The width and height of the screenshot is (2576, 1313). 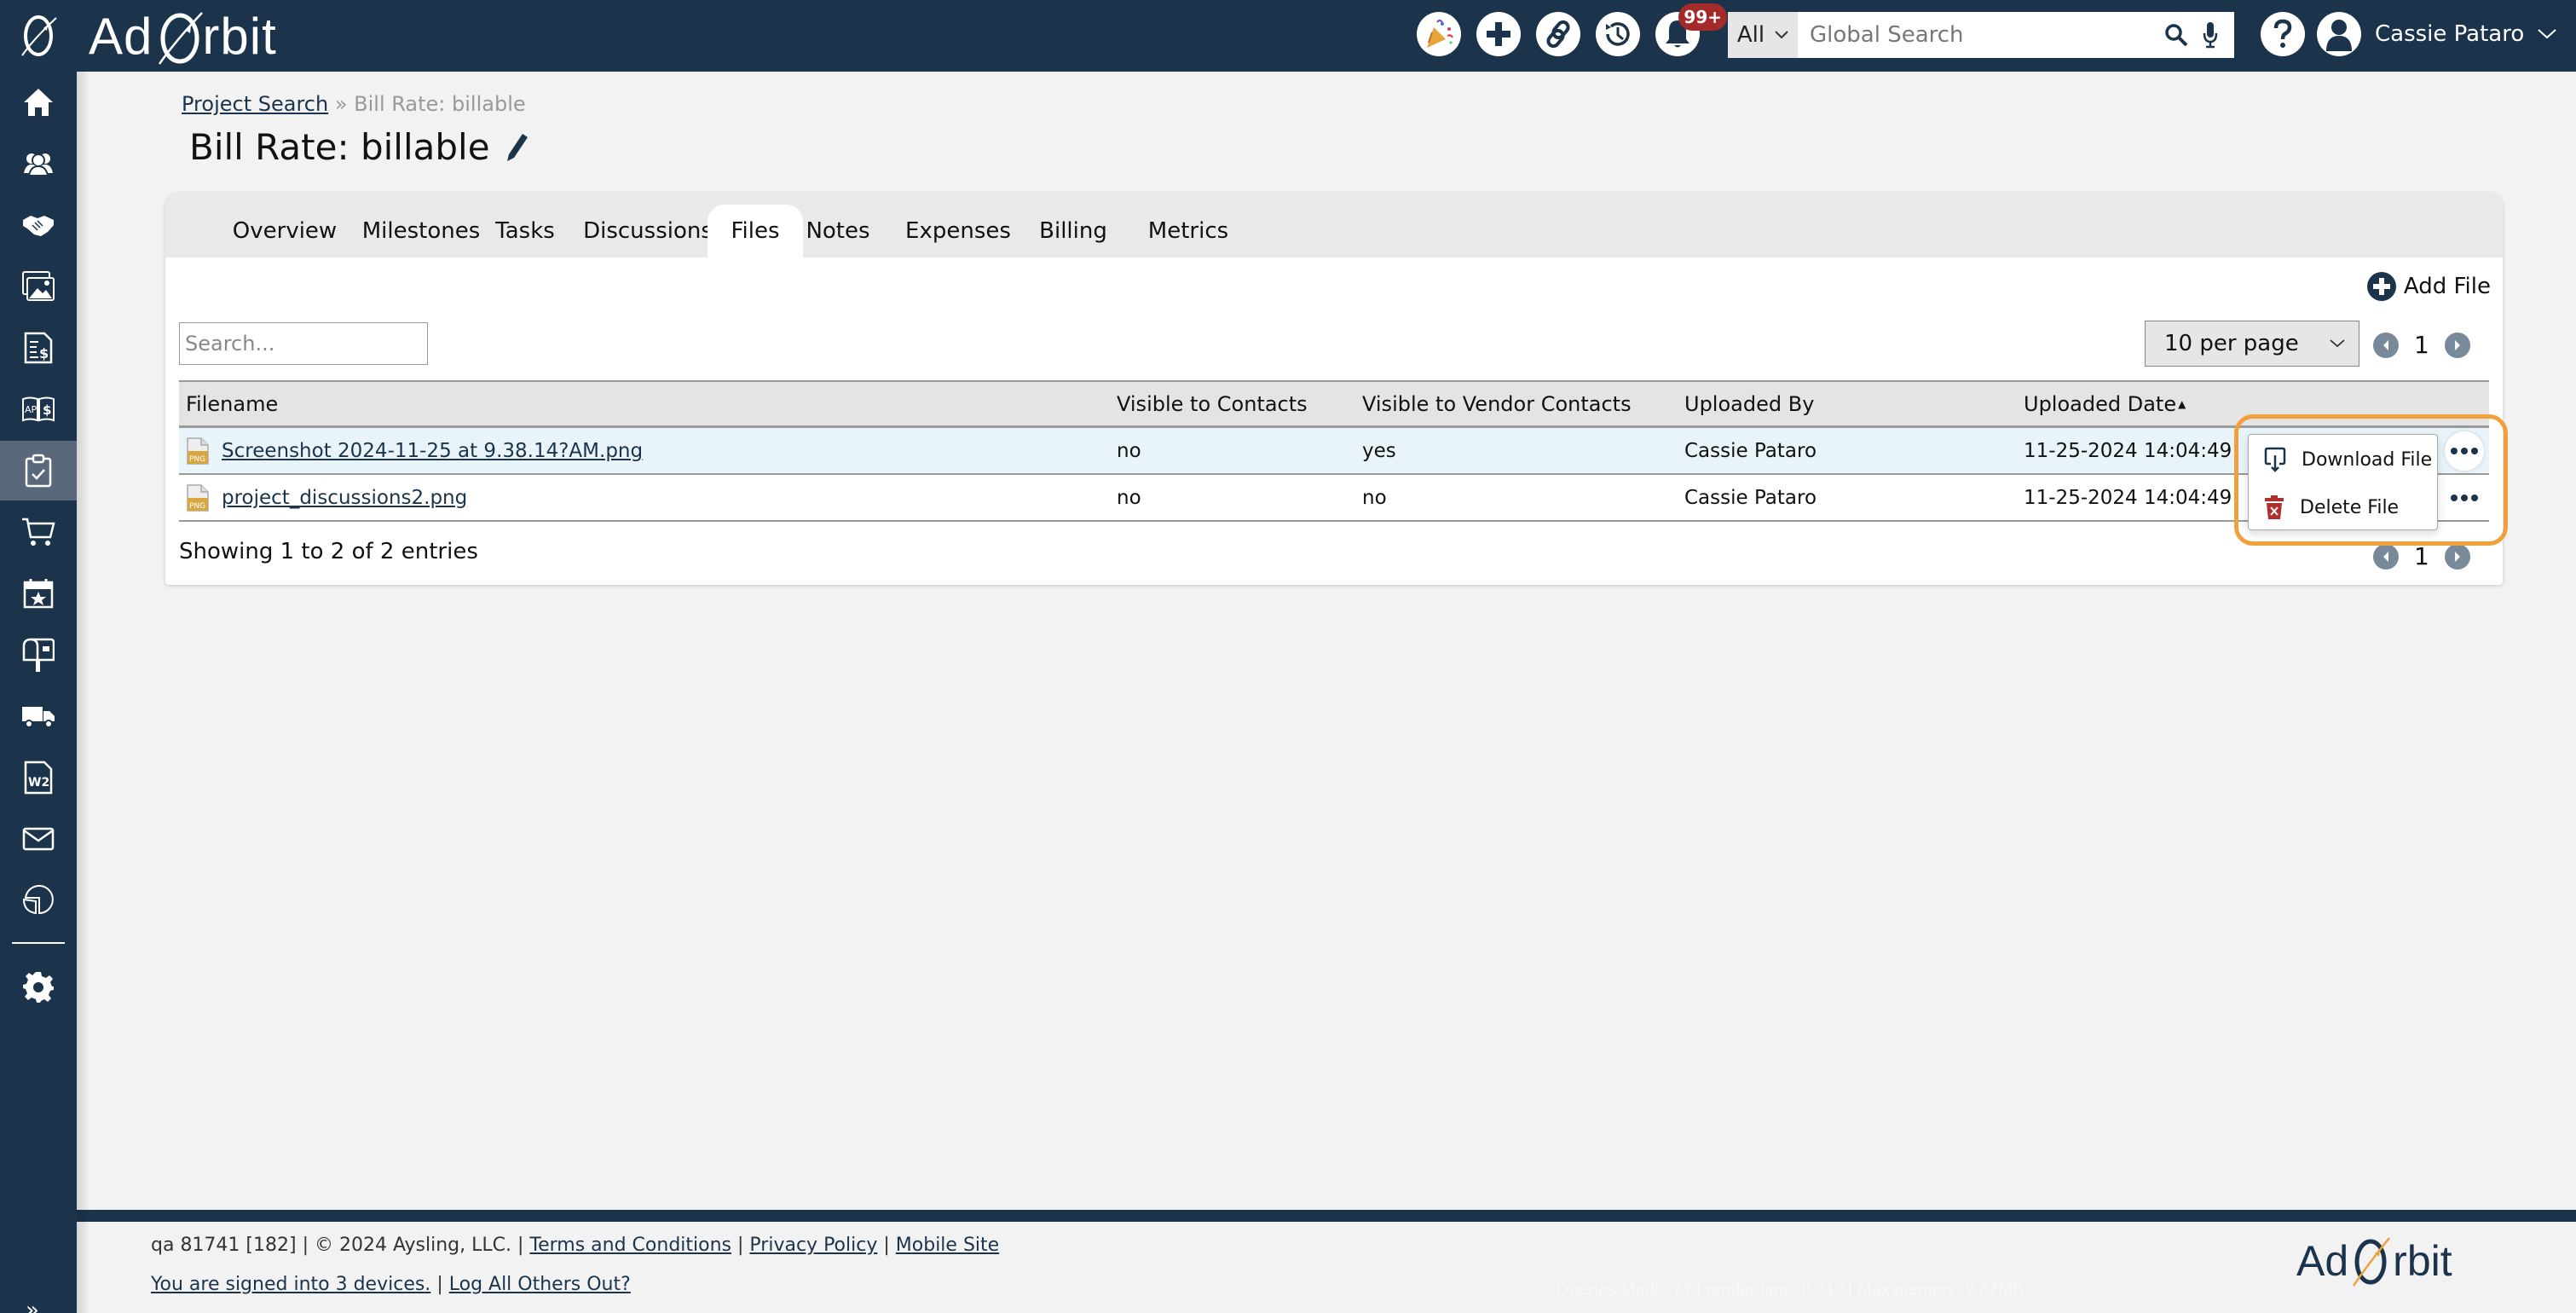 What do you see at coordinates (1212, 403) in the screenshot?
I see `col-visible-contacts: Visible to Contacts` at bounding box center [1212, 403].